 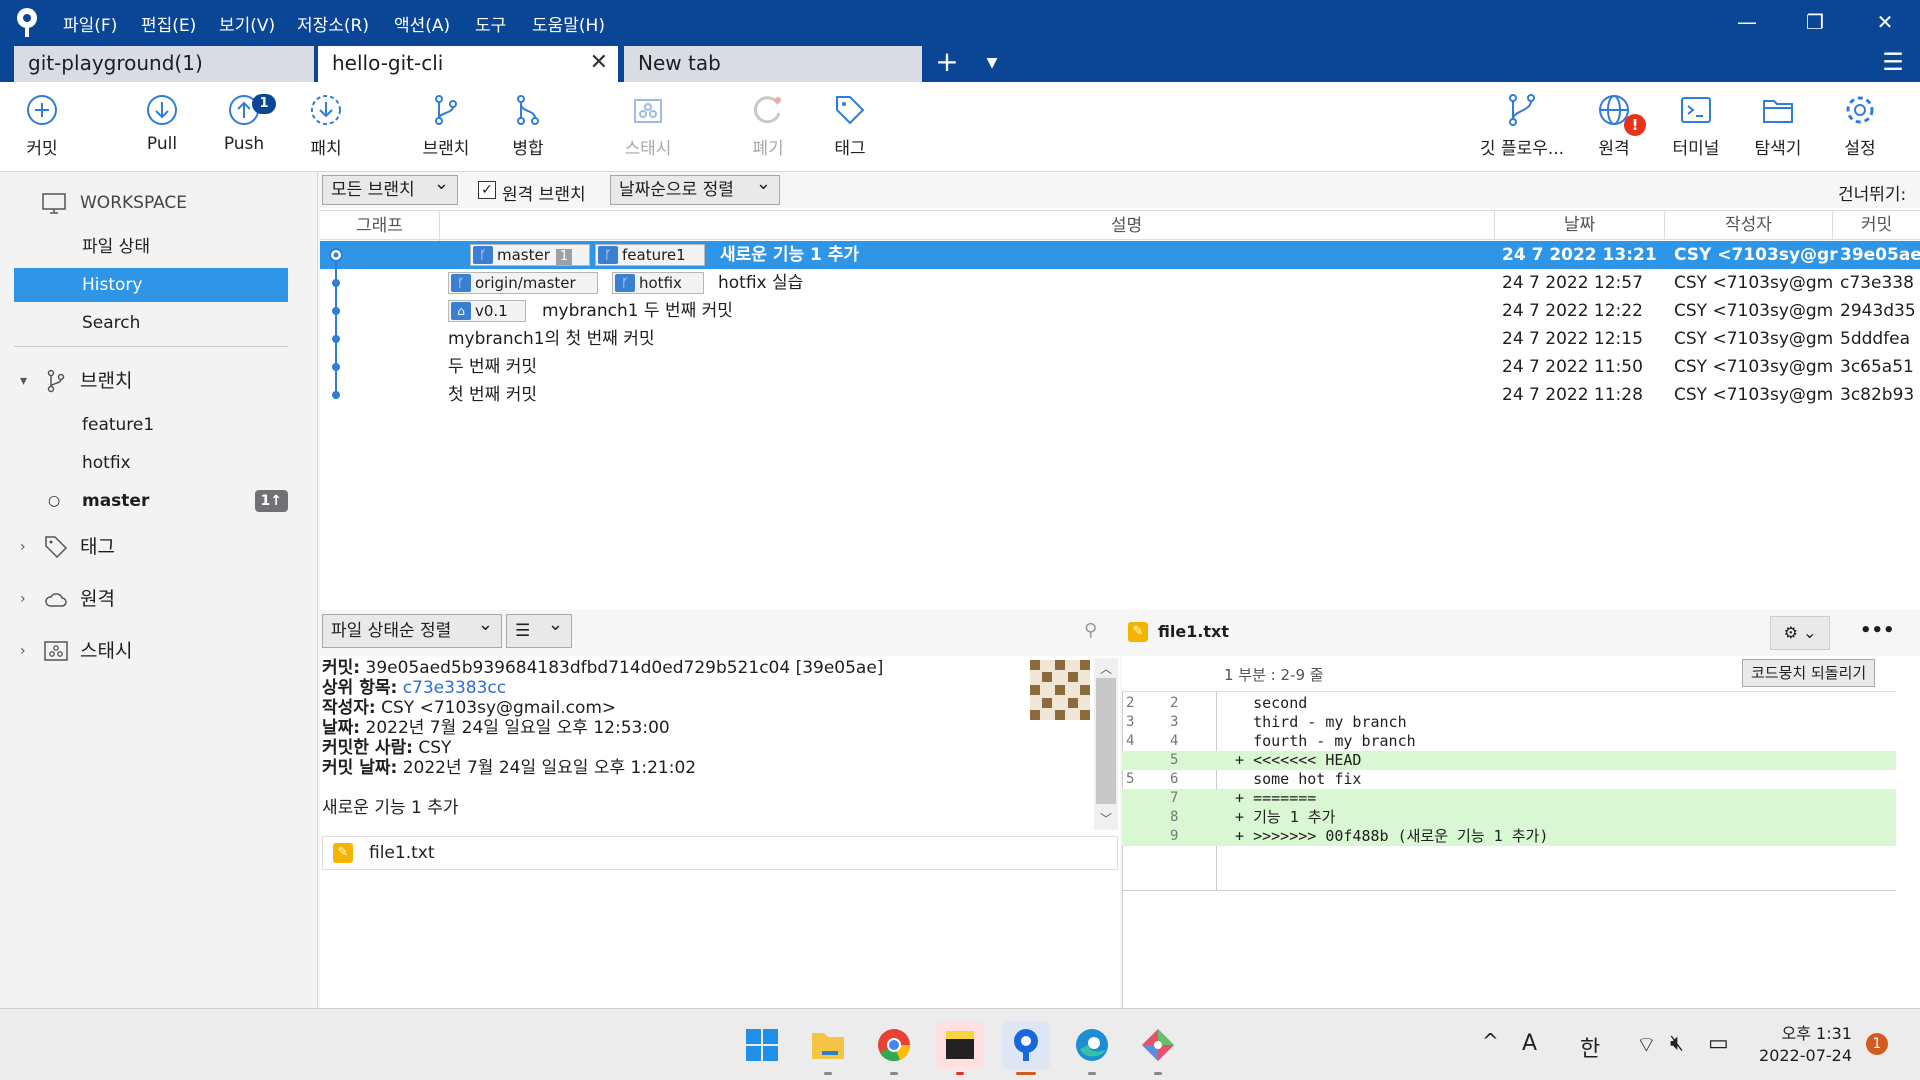 What do you see at coordinates (454, 688) in the screenshot?
I see `parent-commit-link: c73e3383cc` at bounding box center [454, 688].